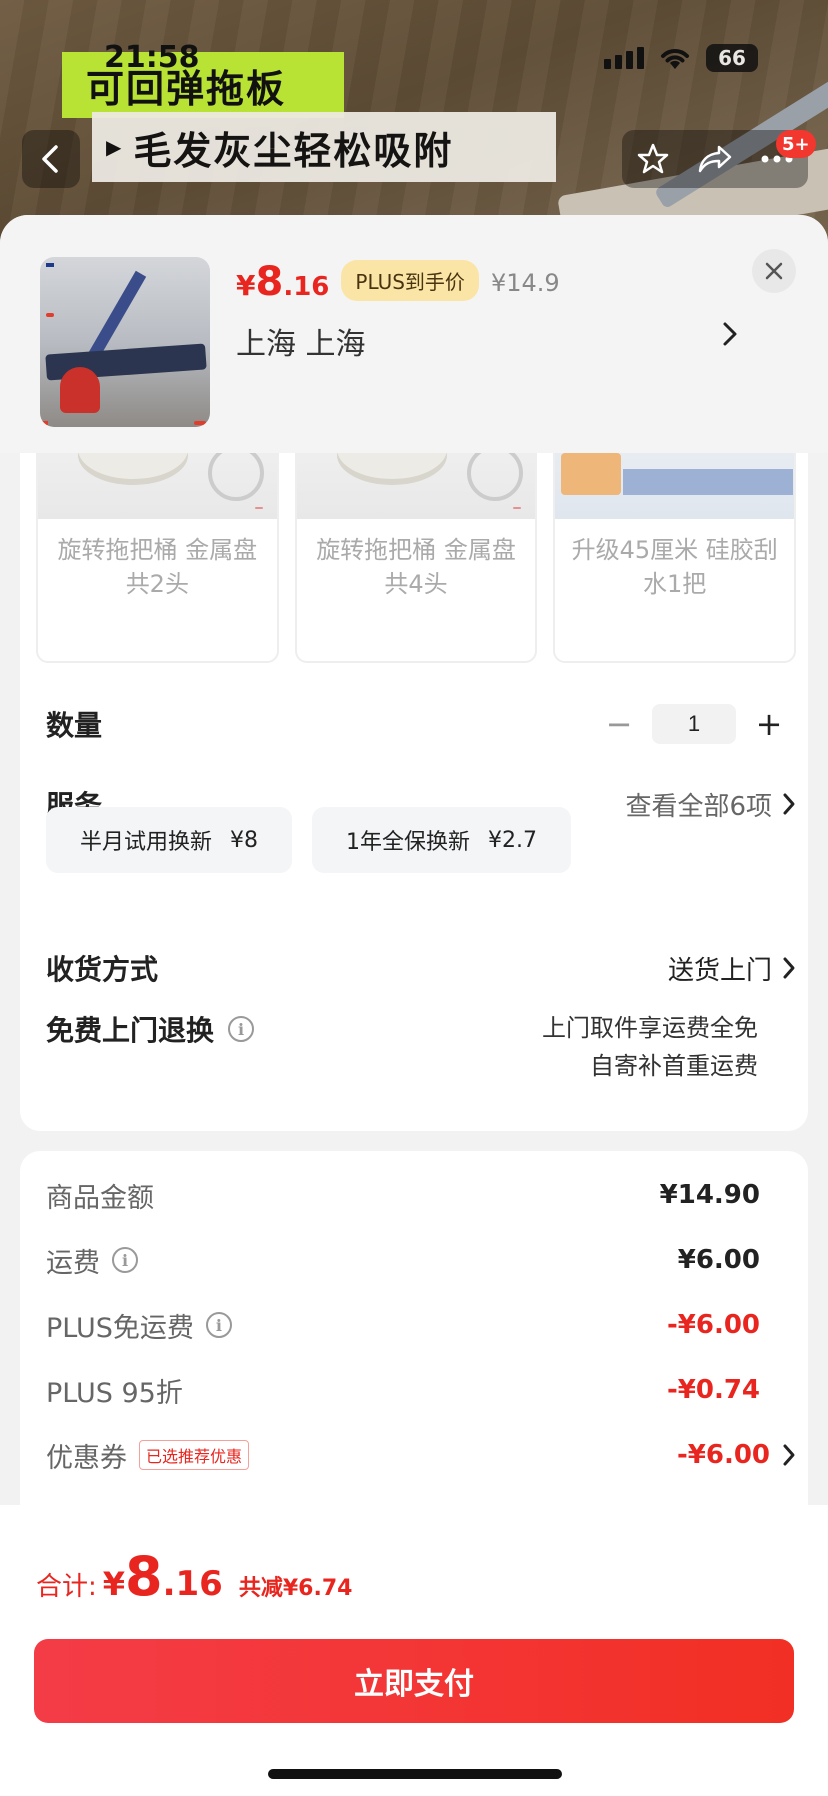 The height and width of the screenshot is (1796, 828). Describe the element at coordinates (650, 1028) in the screenshot. I see `return-line-1: 上门取件享运费全免` at that location.